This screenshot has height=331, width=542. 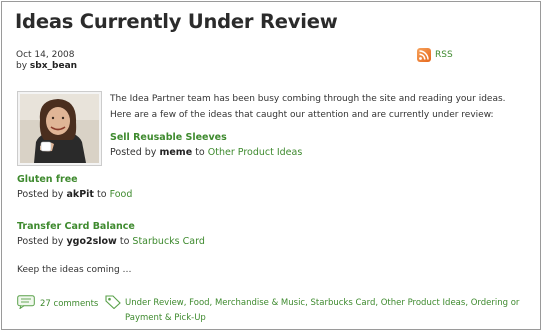 I want to click on idea-posted-by: Posted by meme to Other Product Ideas, so click(x=206, y=152).